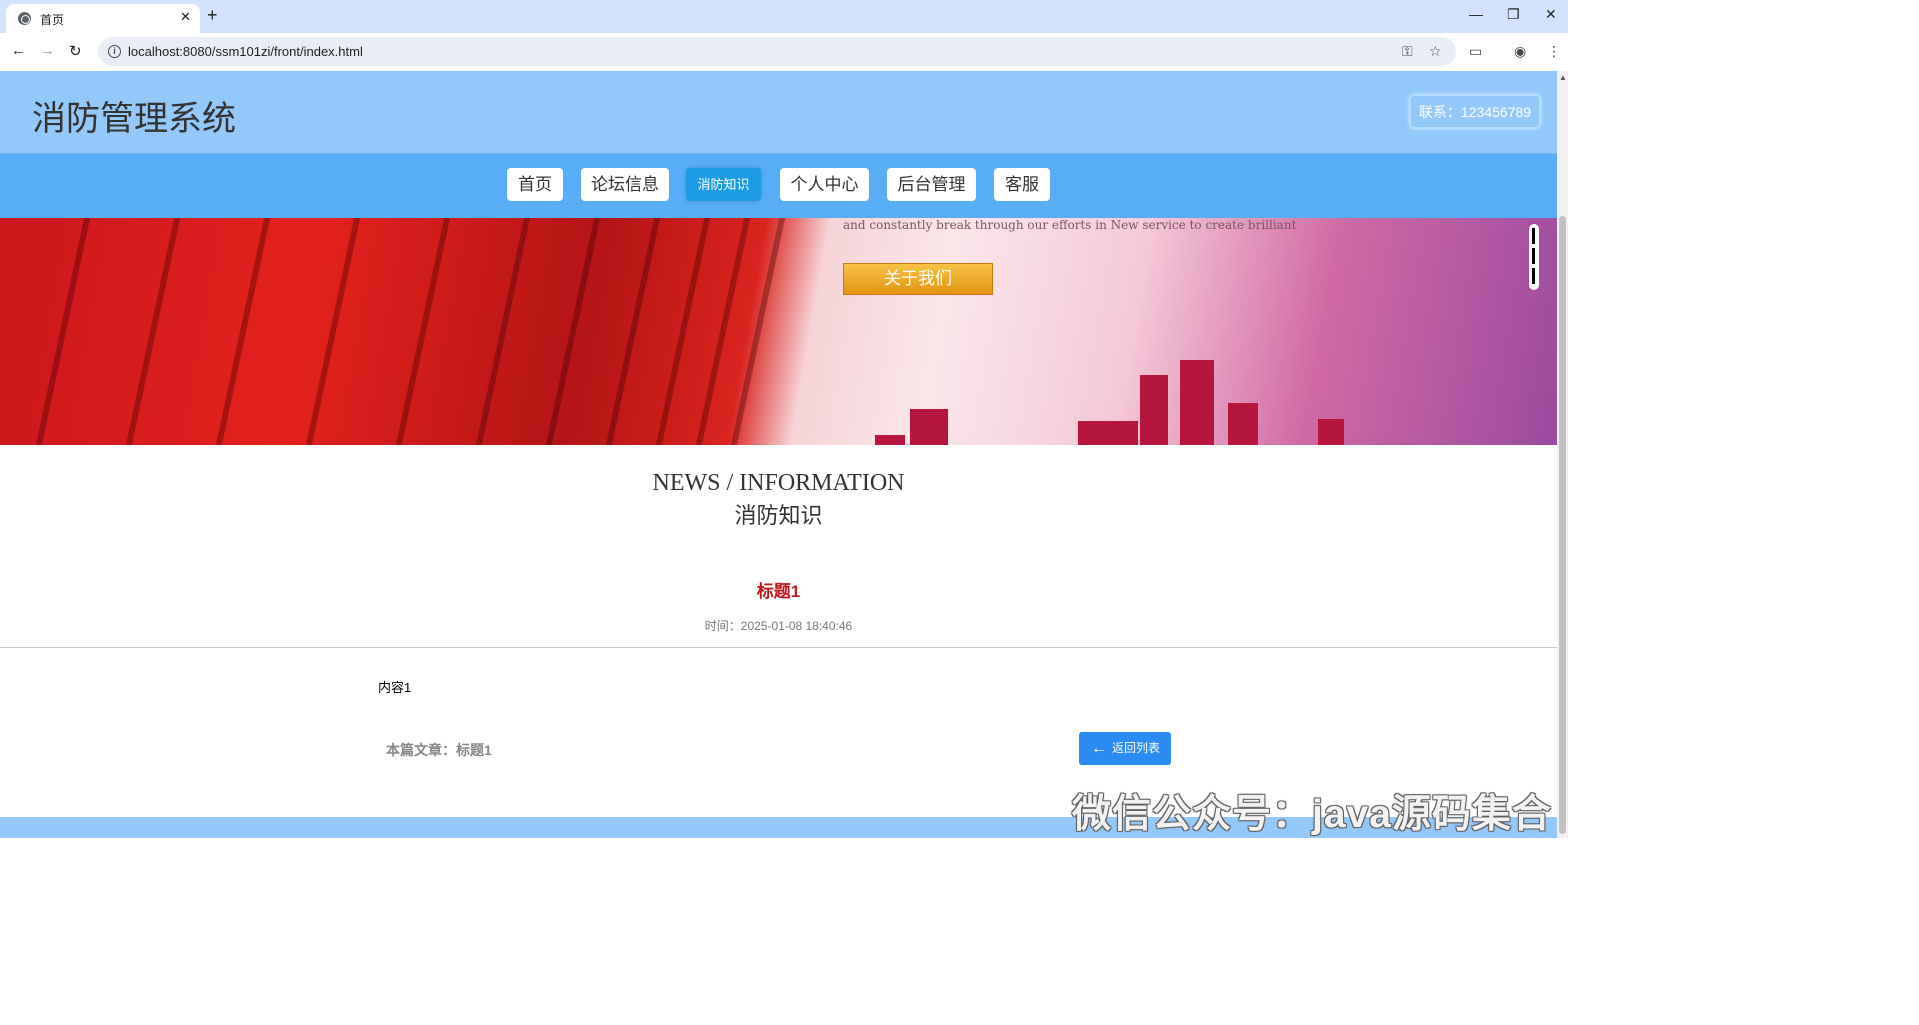  Describe the element at coordinates (185, 17) in the screenshot. I see `close-tab-icon: ✕` at that location.